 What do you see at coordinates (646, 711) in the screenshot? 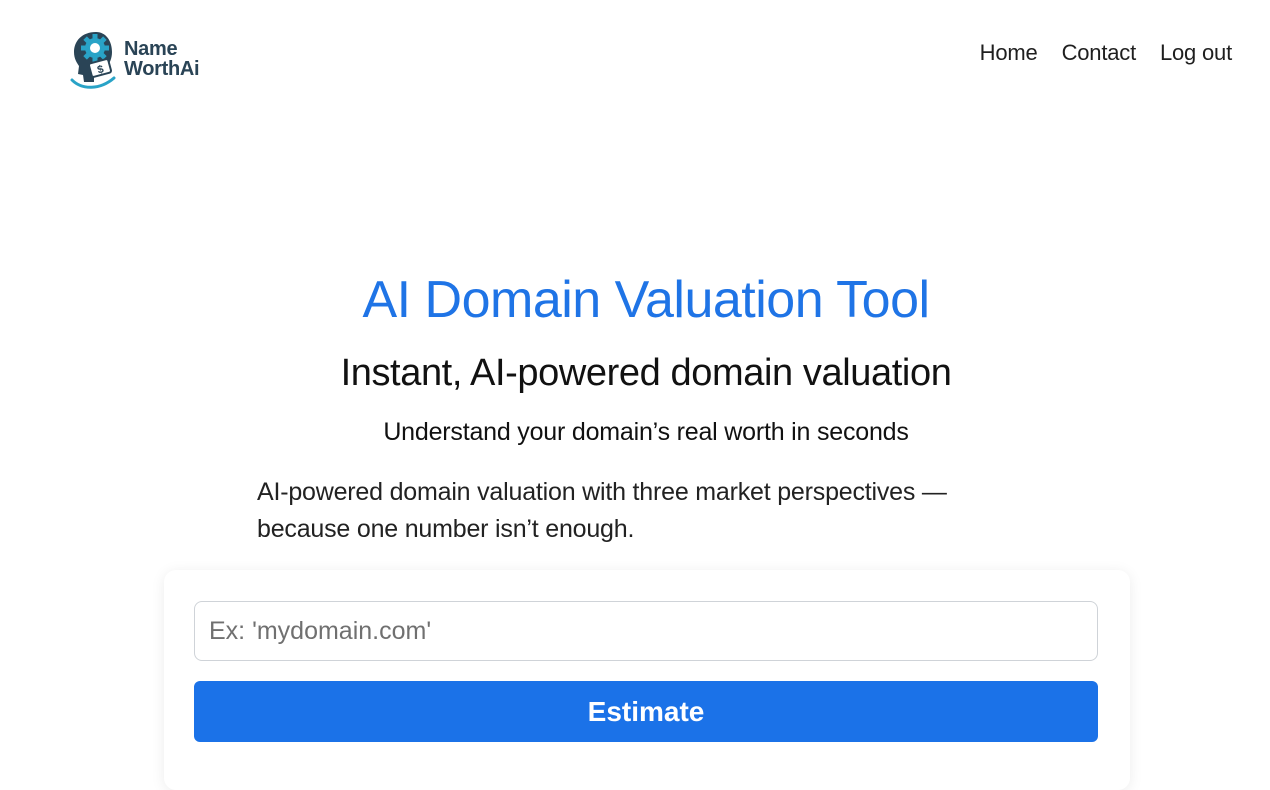
I see `estimate-button: Estimate` at bounding box center [646, 711].